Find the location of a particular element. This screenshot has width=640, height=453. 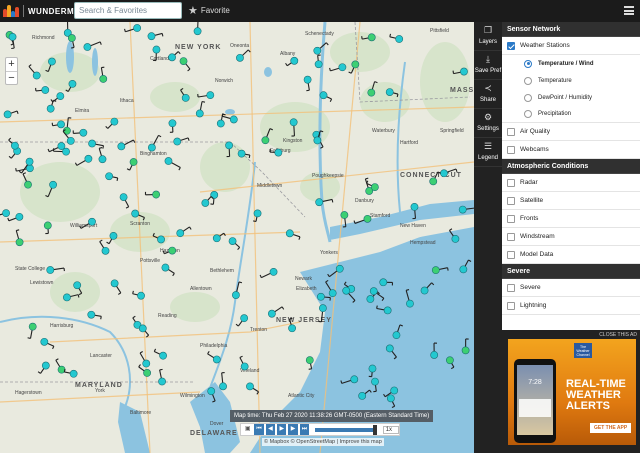

atmospheric-list: Radar Satellite Fronts Windstream Model Data is located at coordinates (571, 219).